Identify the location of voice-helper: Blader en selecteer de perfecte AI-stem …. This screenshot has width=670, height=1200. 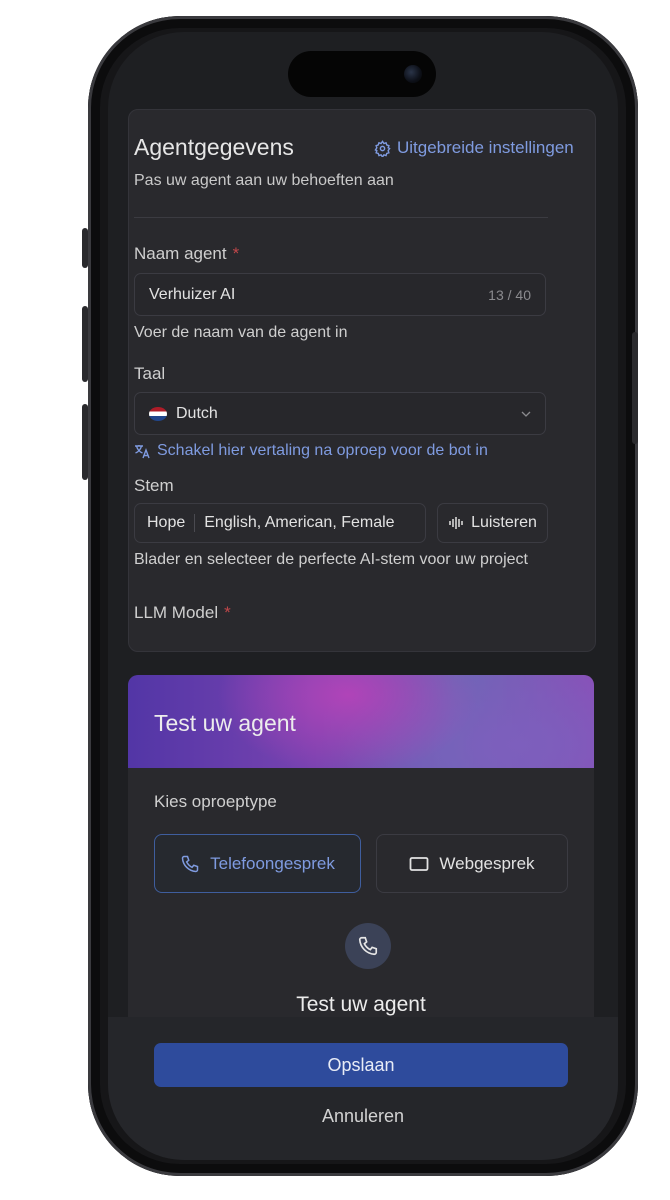
(331, 559).